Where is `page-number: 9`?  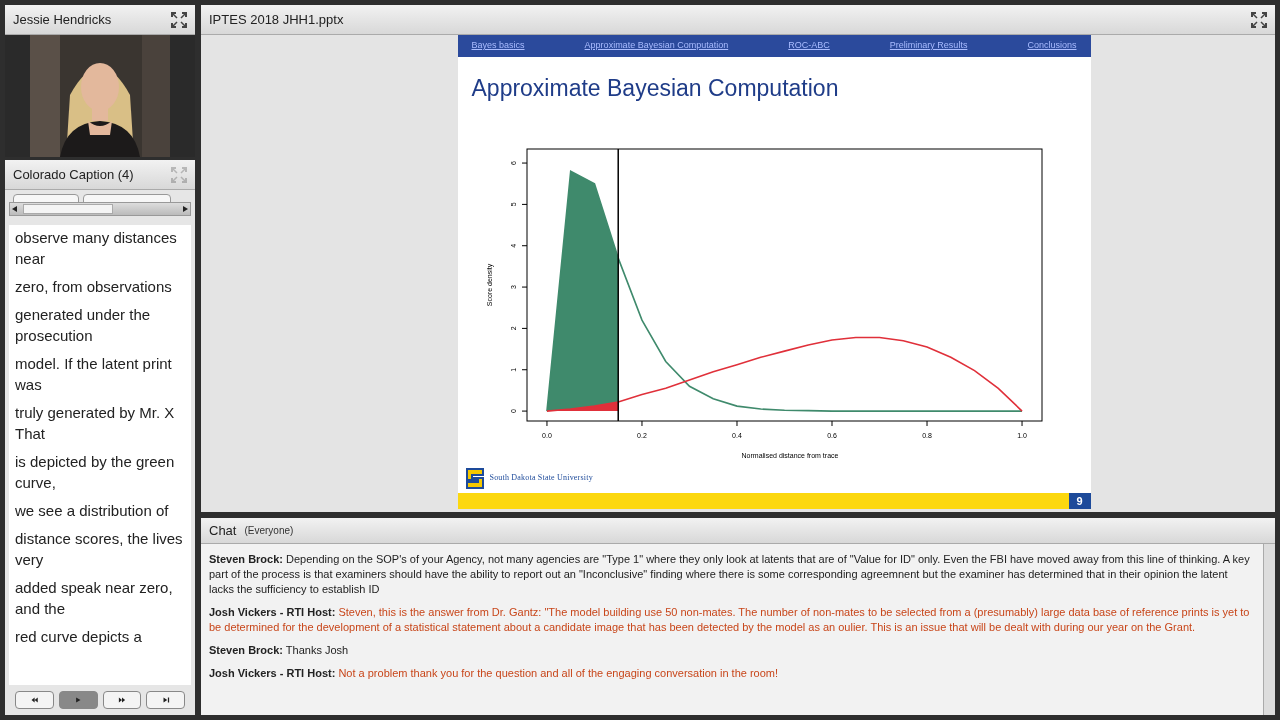
page-number: 9 is located at coordinates (1079, 500).